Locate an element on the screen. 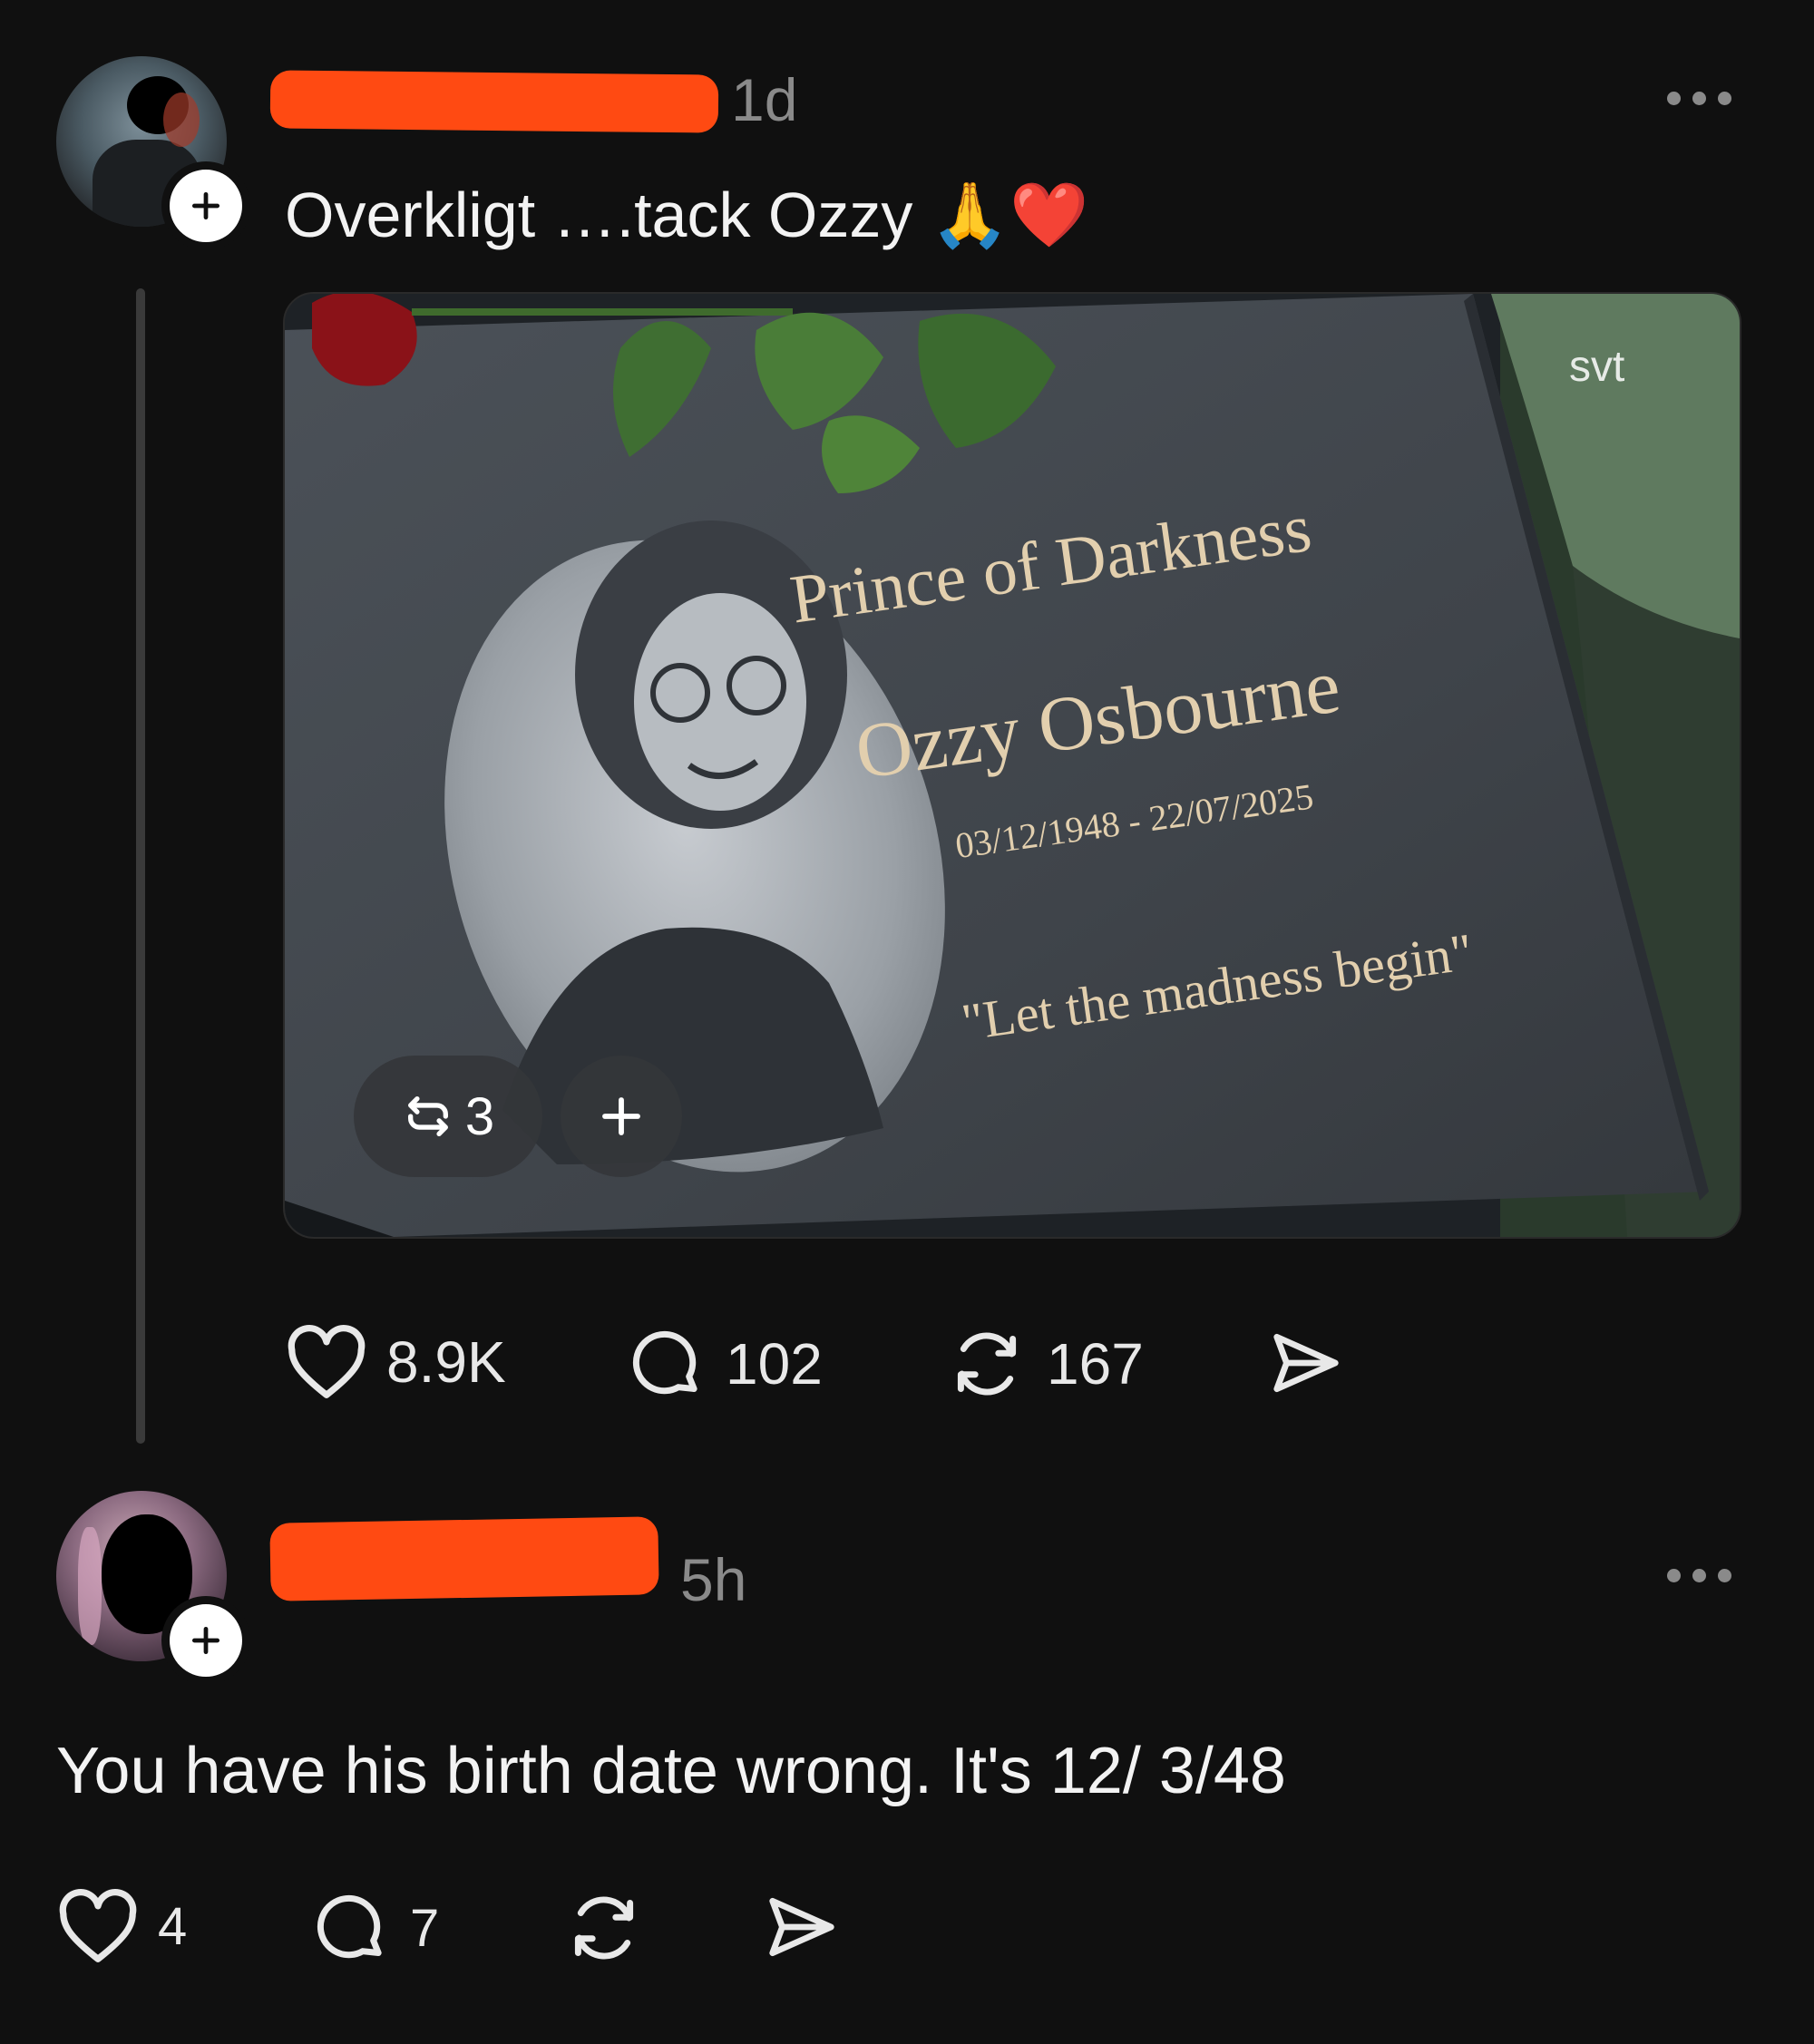  comment-button: 102 is located at coordinates (724, 1364).